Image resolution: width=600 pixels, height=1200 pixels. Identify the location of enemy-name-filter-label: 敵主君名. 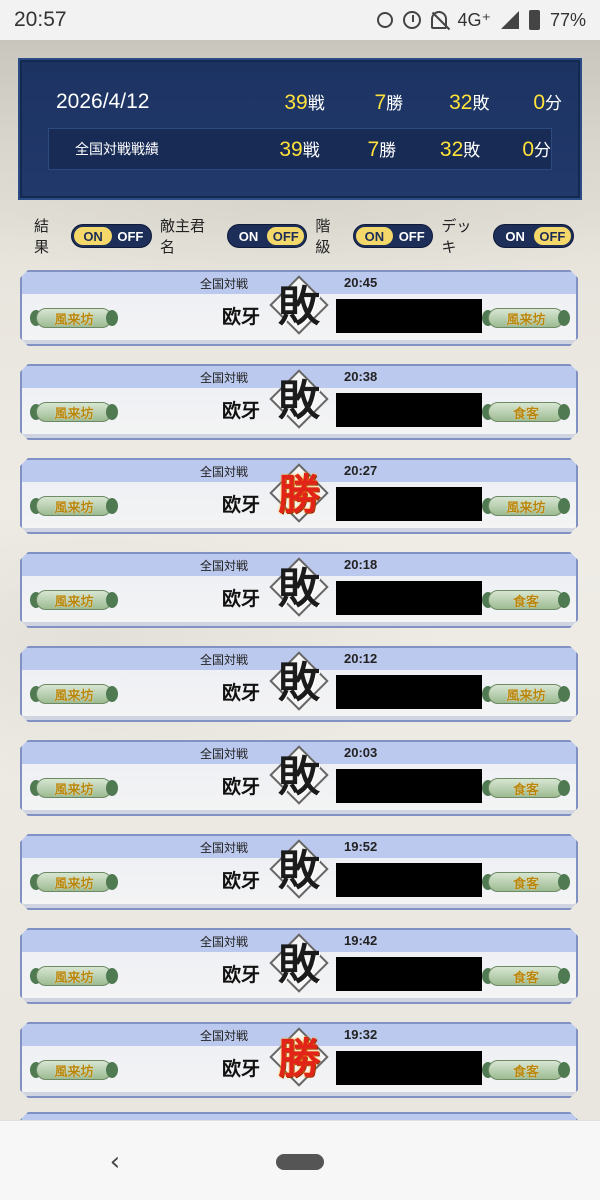
(182, 236).